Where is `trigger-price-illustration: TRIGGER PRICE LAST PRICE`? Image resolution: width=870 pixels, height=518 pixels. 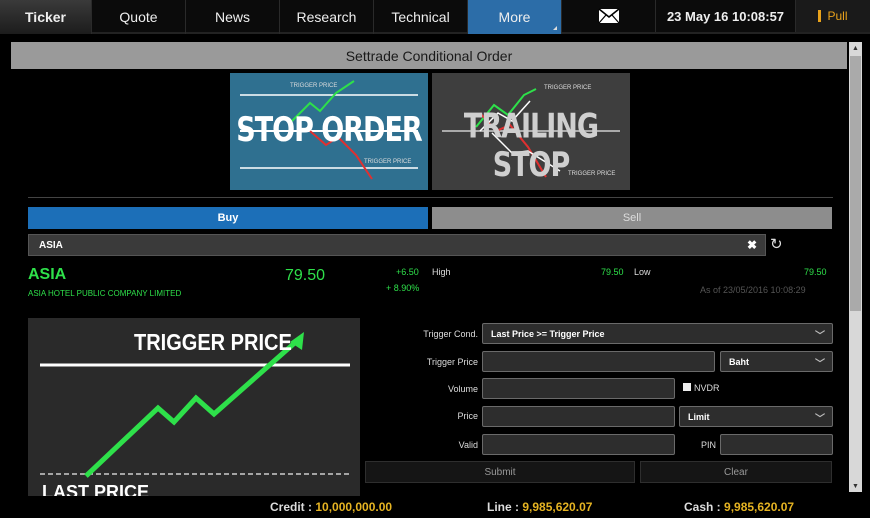 trigger-price-illustration: TRIGGER PRICE LAST PRICE is located at coordinates (194, 407).